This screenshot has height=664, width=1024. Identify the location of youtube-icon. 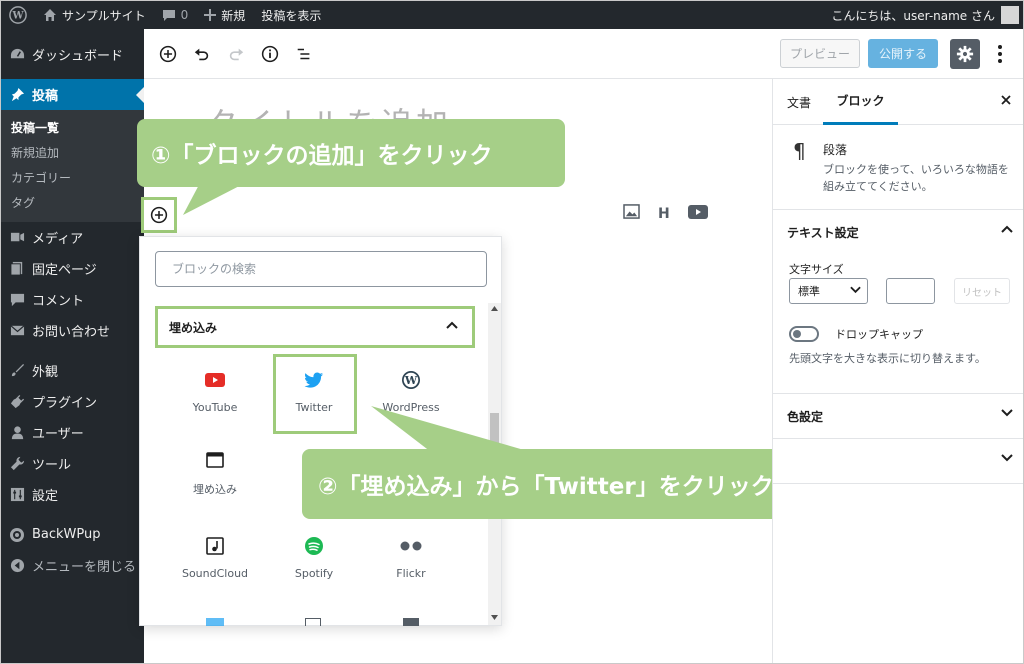
(215, 380).